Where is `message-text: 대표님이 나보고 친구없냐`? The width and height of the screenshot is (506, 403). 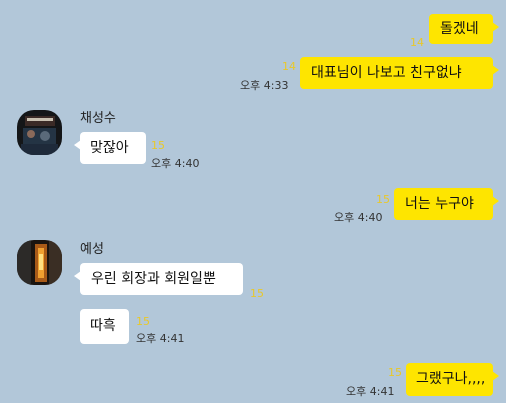
message-text: 대표님이 나보고 친구없냐 is located at coordinates (386, 73).